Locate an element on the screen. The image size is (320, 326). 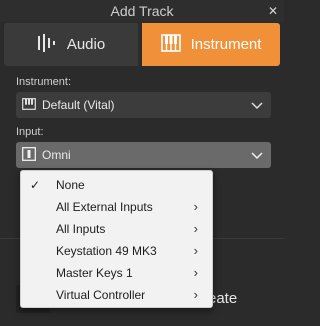
menu-item-all-inputs: All Inputs › is located at coordinates (116, 229).